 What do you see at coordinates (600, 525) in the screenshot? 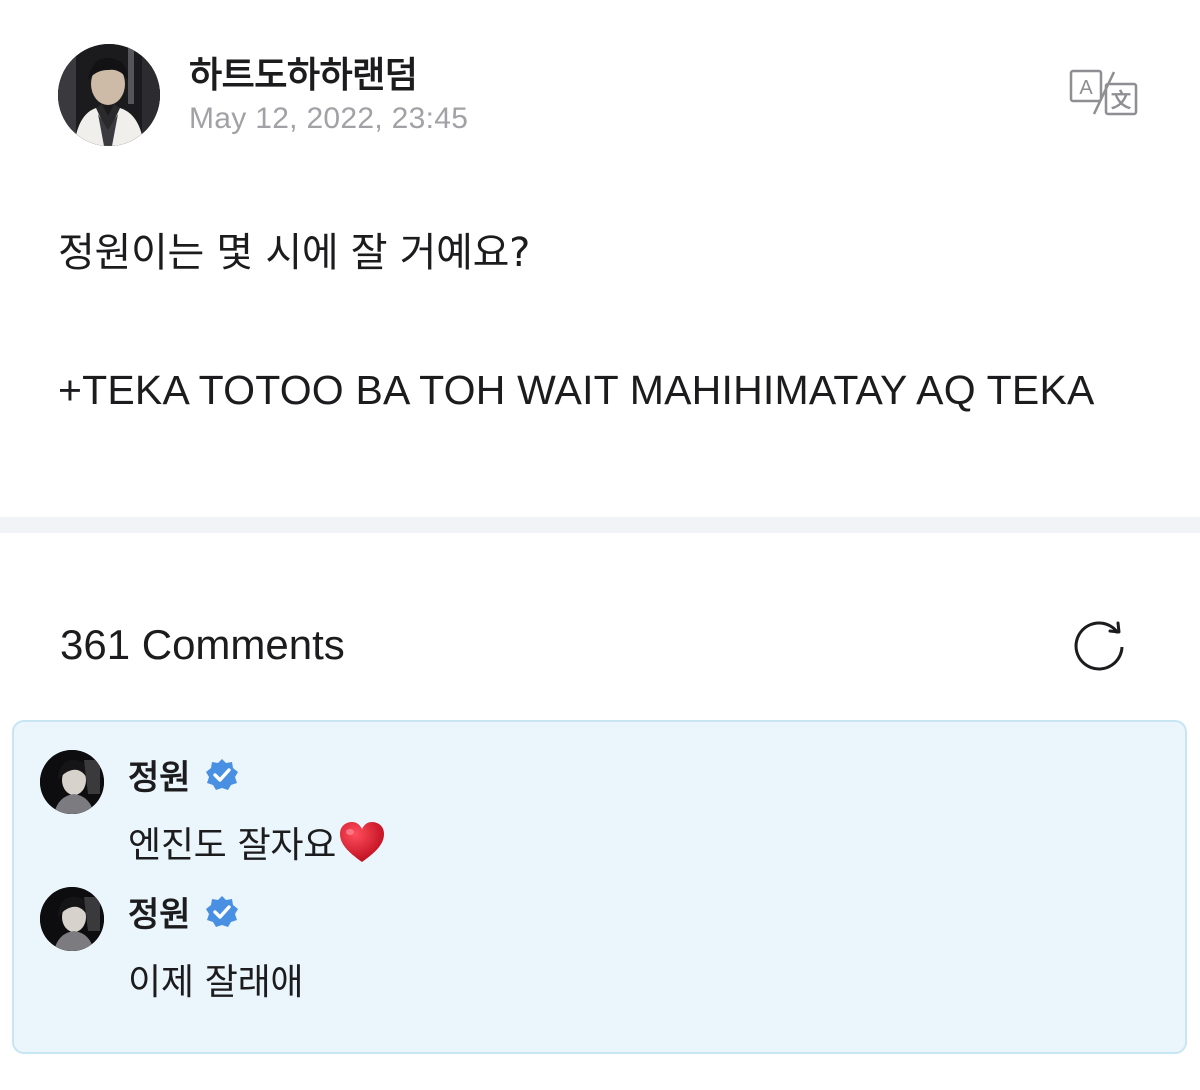
I see `section-divider` at bounding box center [600, 525].